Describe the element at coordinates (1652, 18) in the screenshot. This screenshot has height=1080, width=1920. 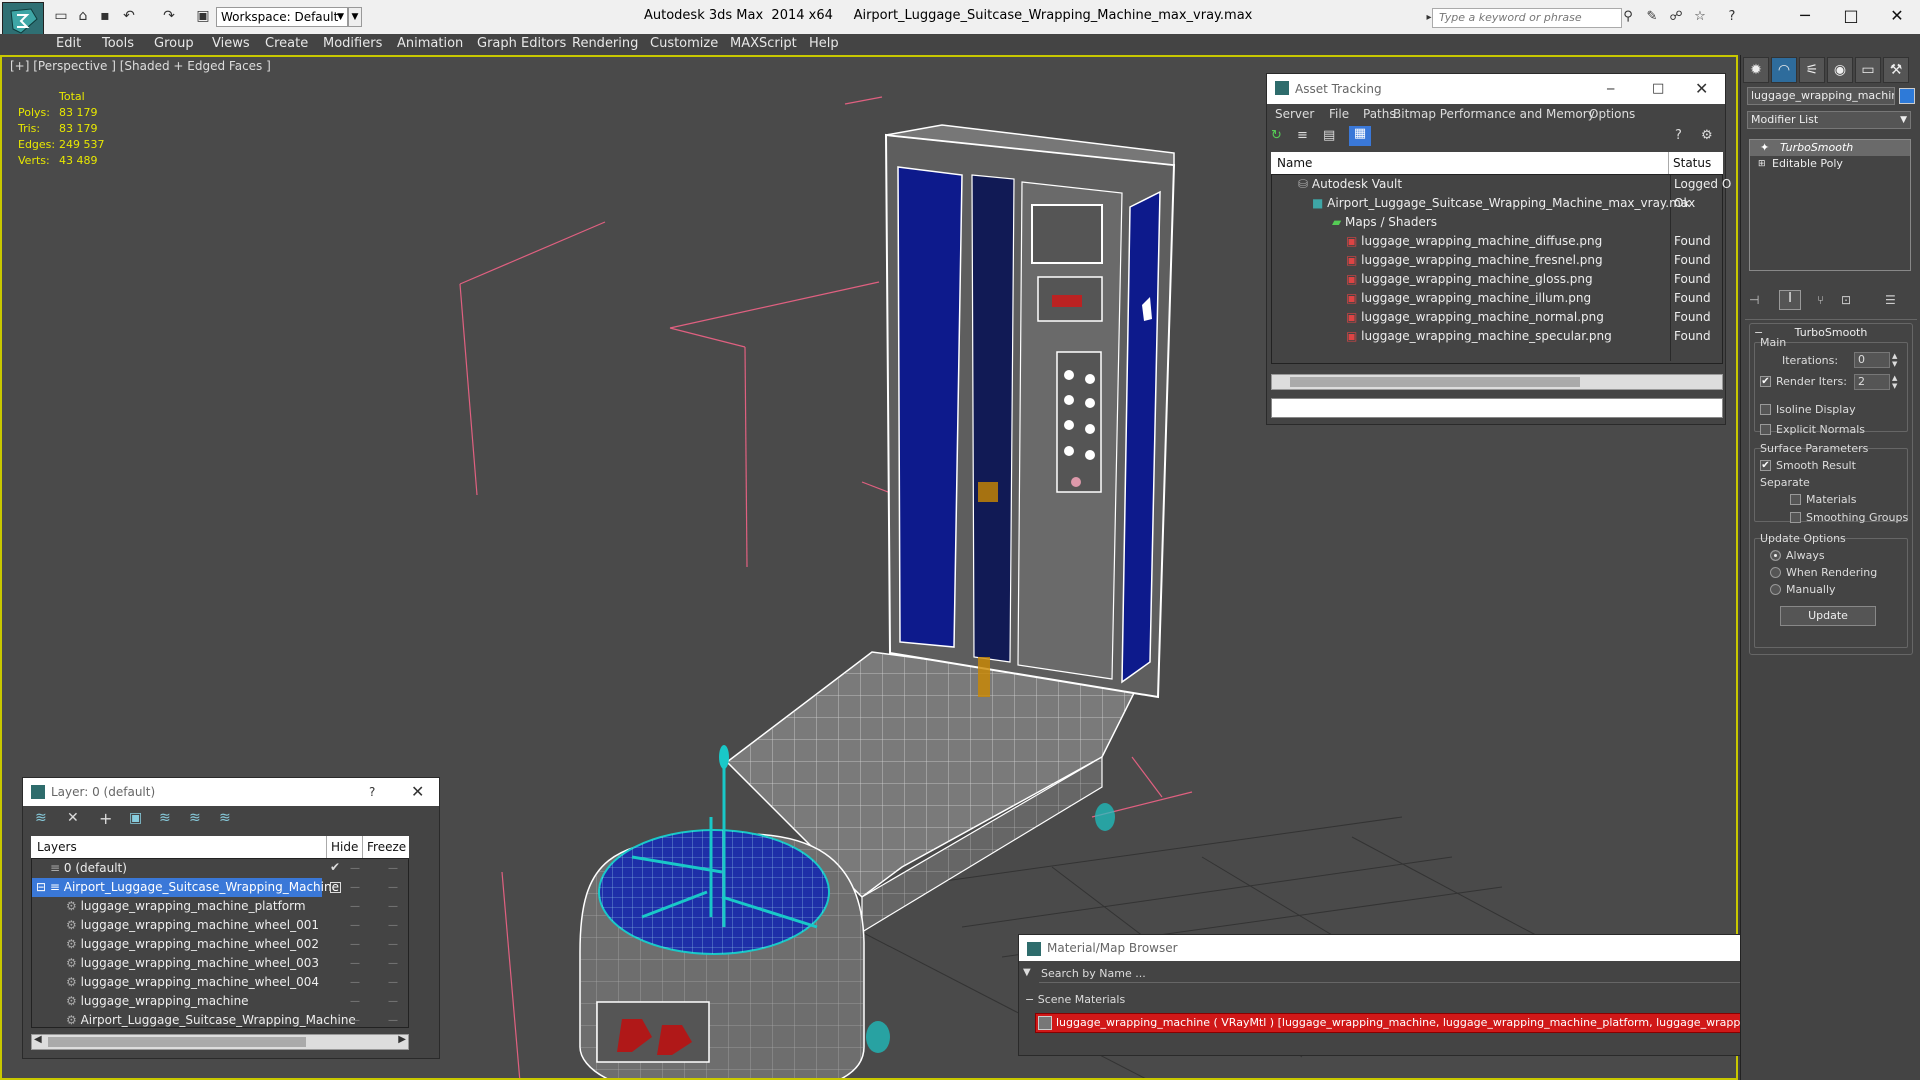
I see `subscription-icon: ✎` at that location.